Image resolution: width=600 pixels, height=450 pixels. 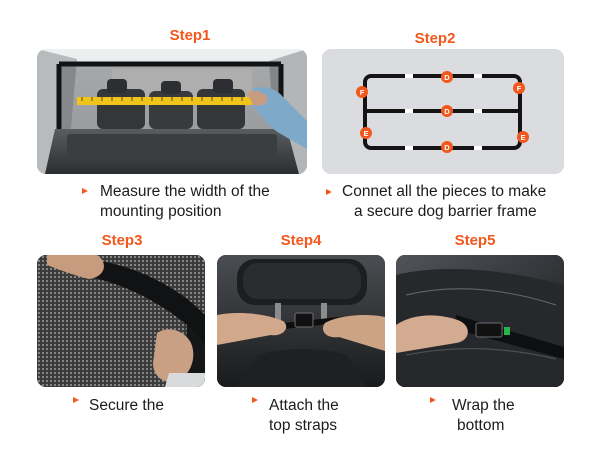 I want to click on step4-caption-line2: top straps, so click(x=303, y=425).